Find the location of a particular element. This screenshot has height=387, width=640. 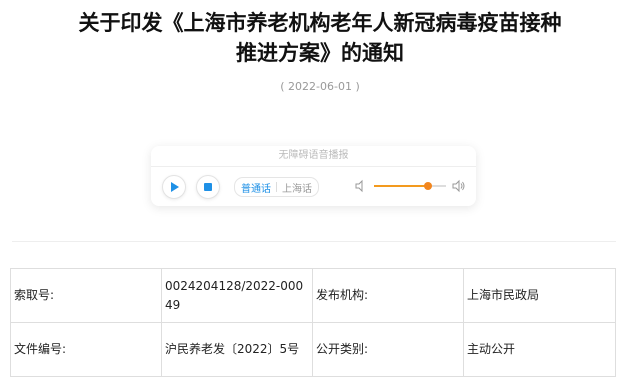

meta-value: 上海市民政局 is located at coordinates (539, 295).